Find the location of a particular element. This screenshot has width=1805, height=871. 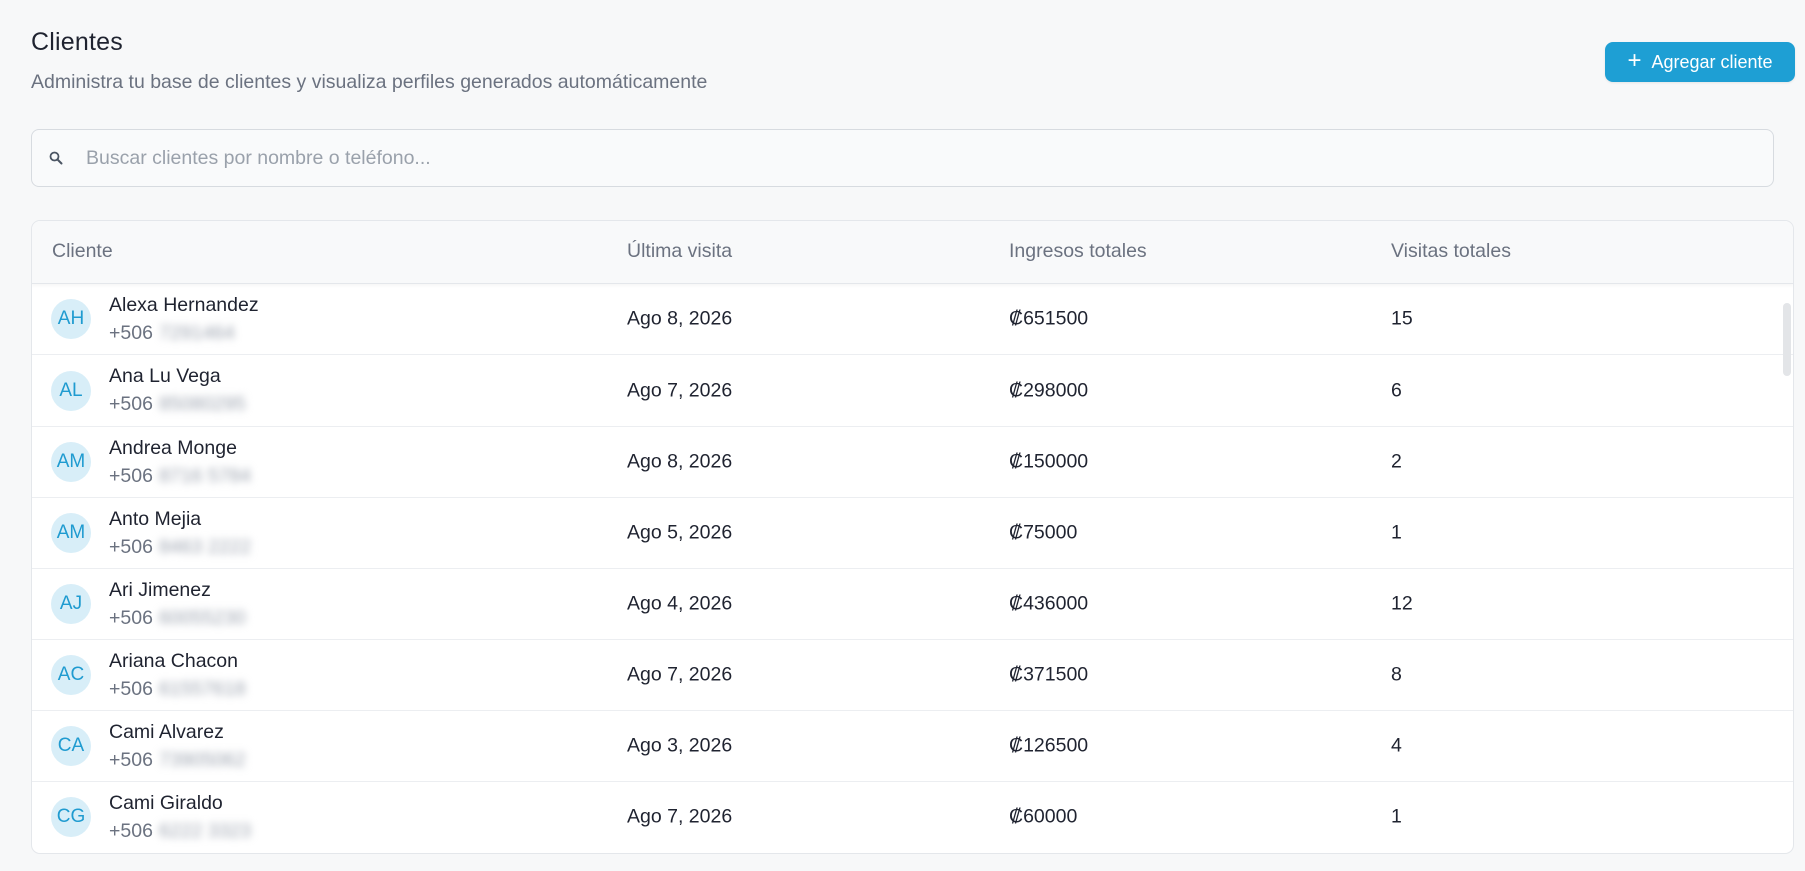

add-client-button-label: Agregar cliente is located at coordinates (1712, 61).